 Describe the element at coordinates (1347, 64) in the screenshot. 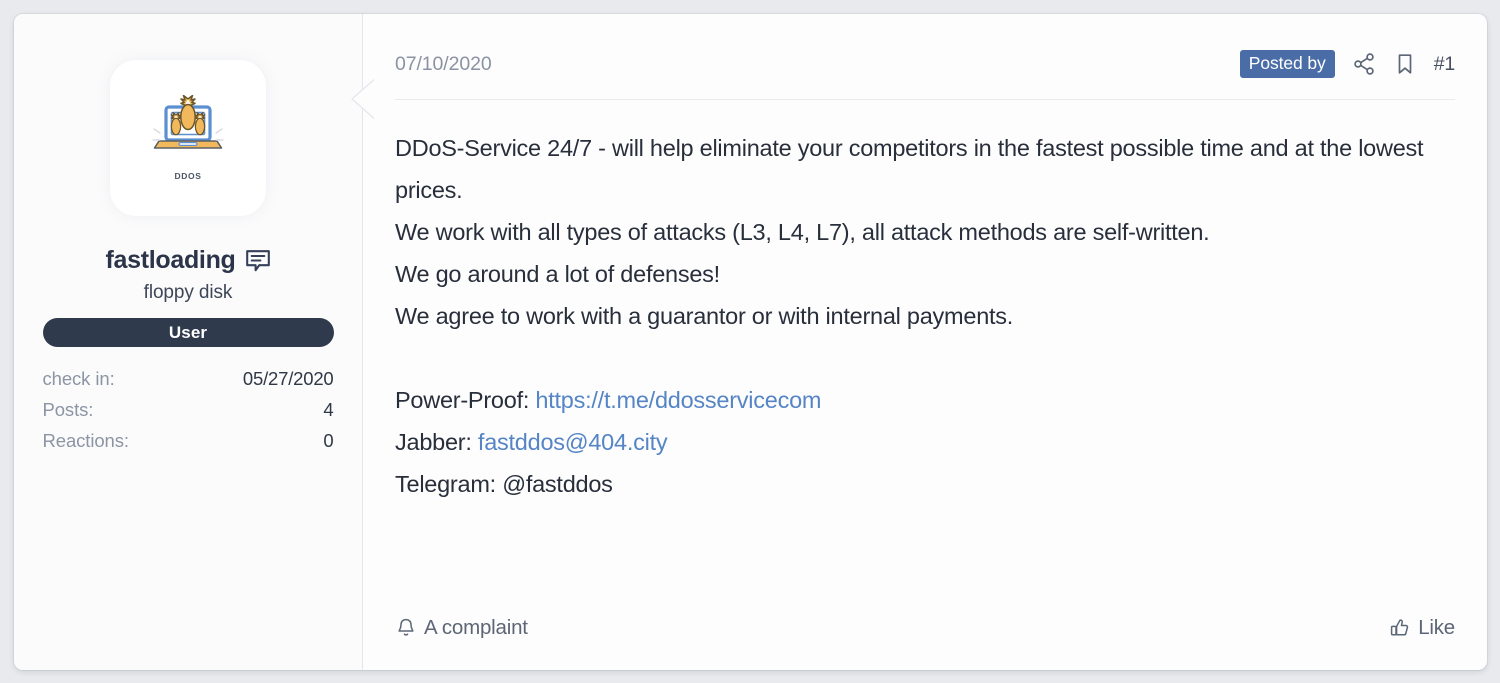

I see `post-header-actions: Posted by #1` at that location.